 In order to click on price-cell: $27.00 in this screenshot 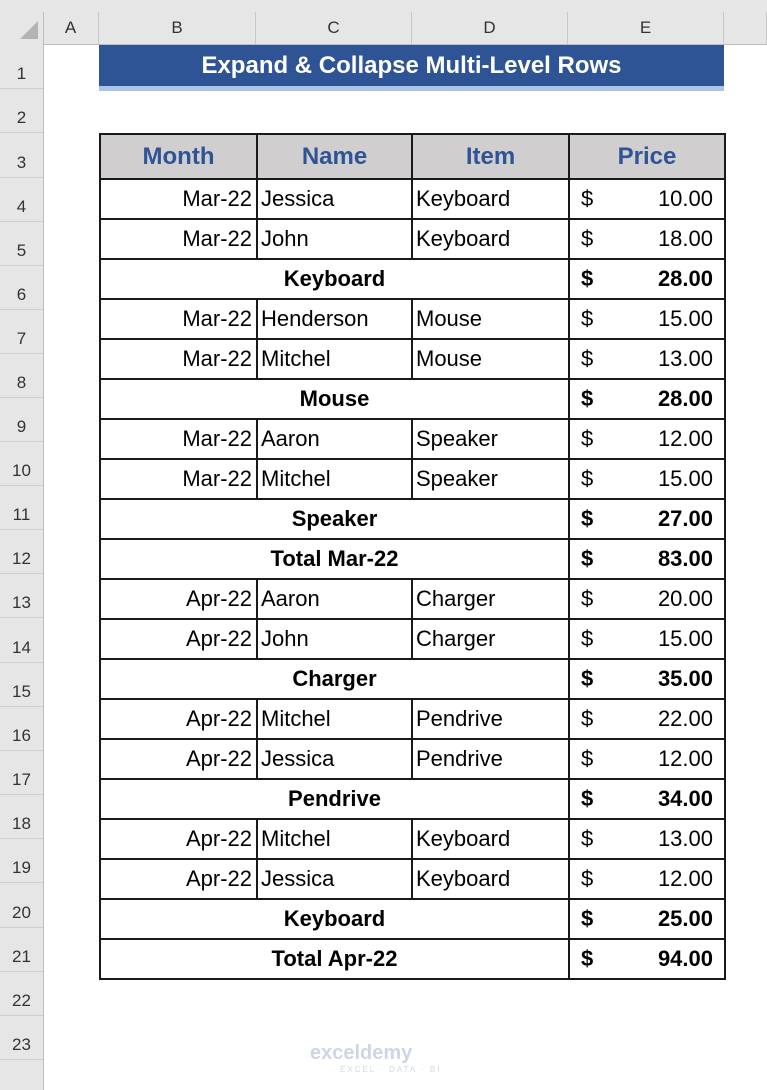, I will do `click(647, 519)`.